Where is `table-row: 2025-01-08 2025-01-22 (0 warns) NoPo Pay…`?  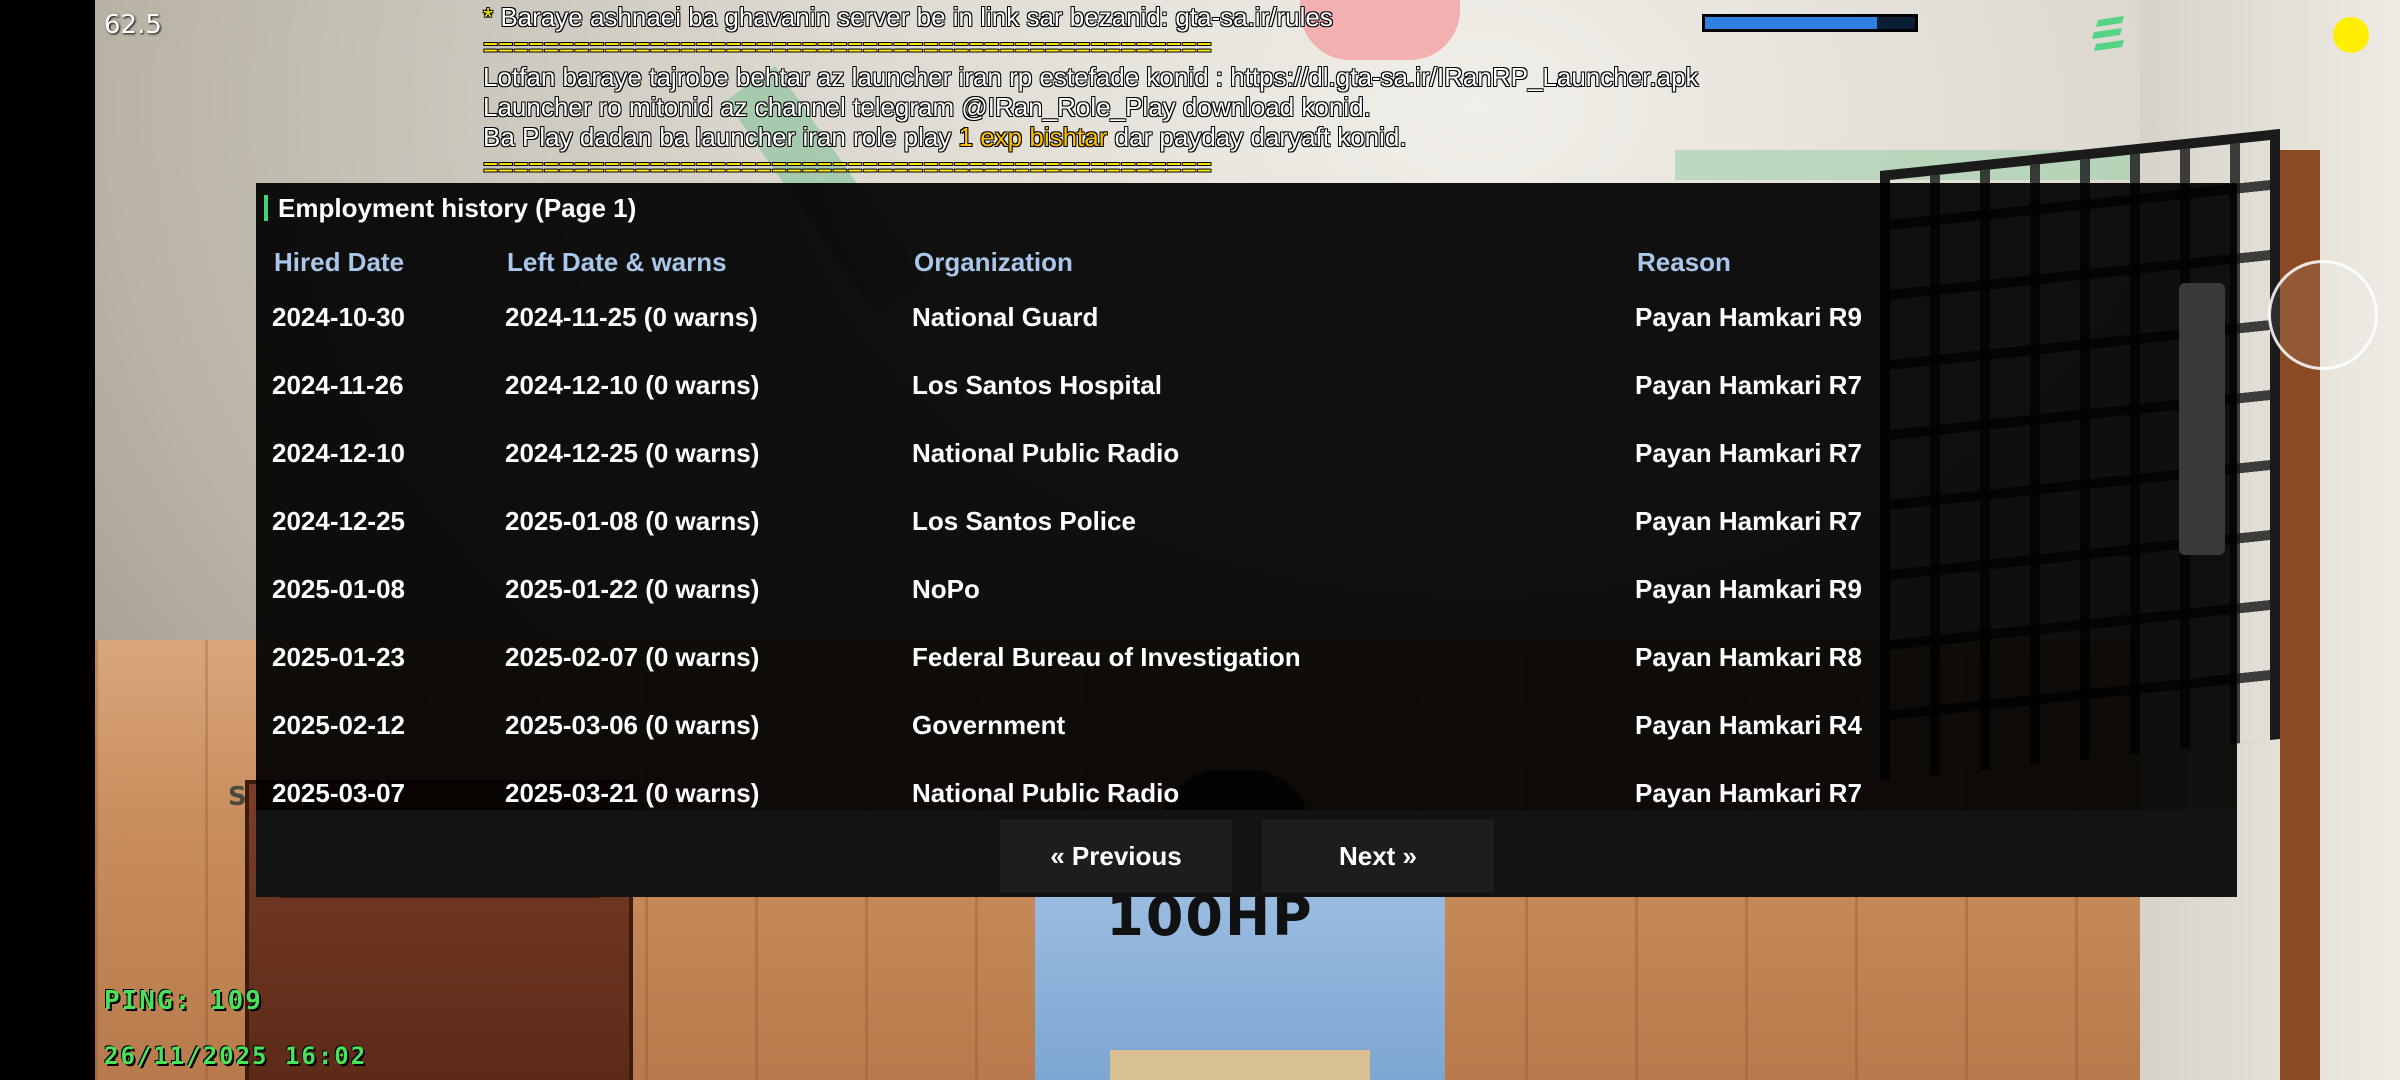
table-row: 2025-01-08 2025-01-22 (0 warns) NoPo Pay… is located at coordinates (1216, 589).